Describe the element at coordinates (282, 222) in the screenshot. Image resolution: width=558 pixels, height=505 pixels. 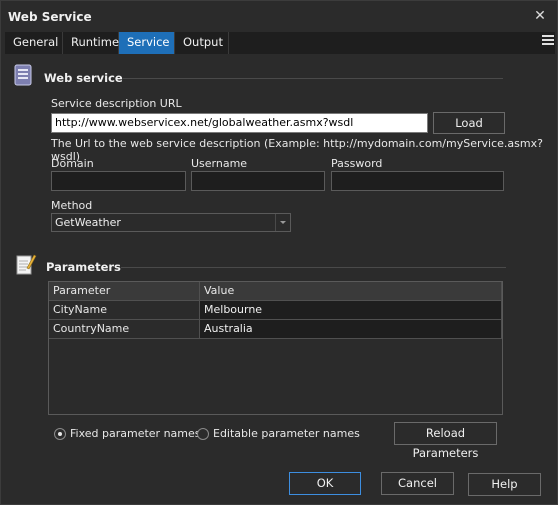
I see `chevron-down-icon` at that location.